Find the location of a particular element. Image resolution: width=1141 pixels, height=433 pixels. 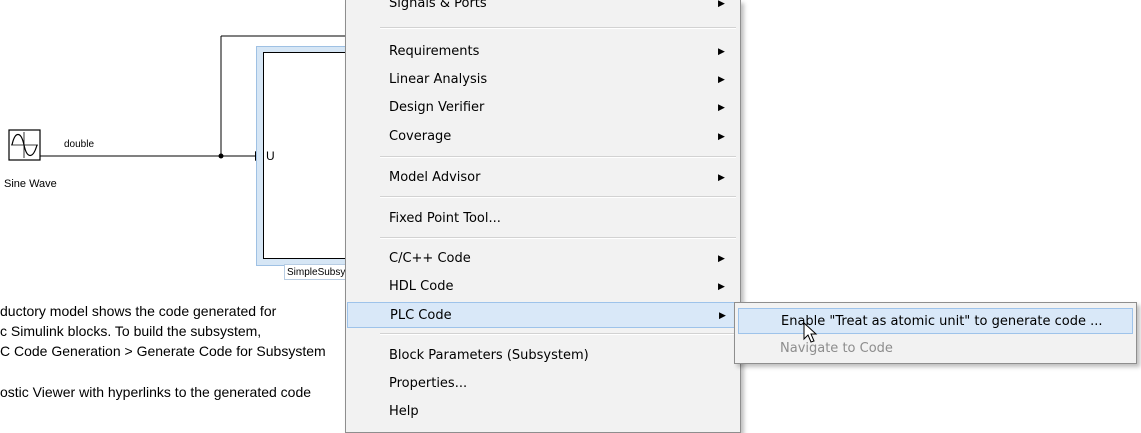

menu-item-label: Signals & Ports is located at coordinates (438, 5).